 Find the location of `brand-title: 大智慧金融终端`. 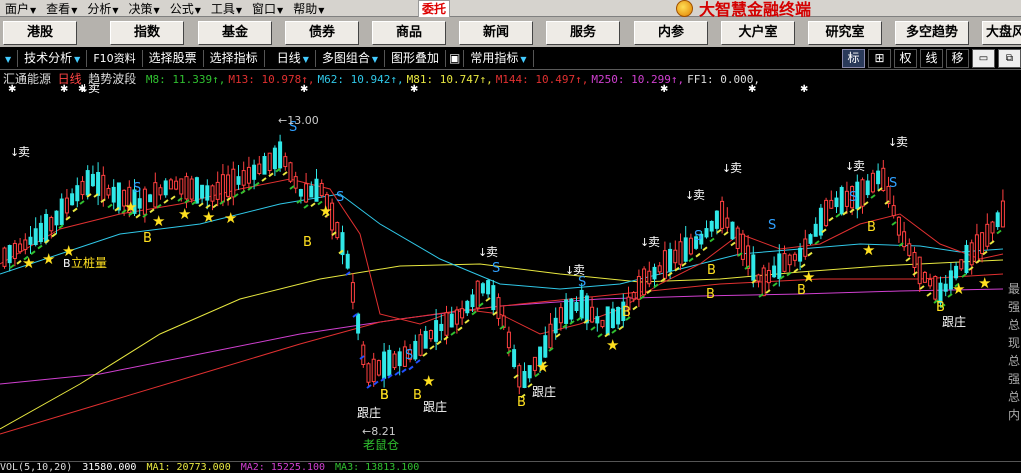

brand-title: 大智慧金融终端 is located at coordinates (743, 9).